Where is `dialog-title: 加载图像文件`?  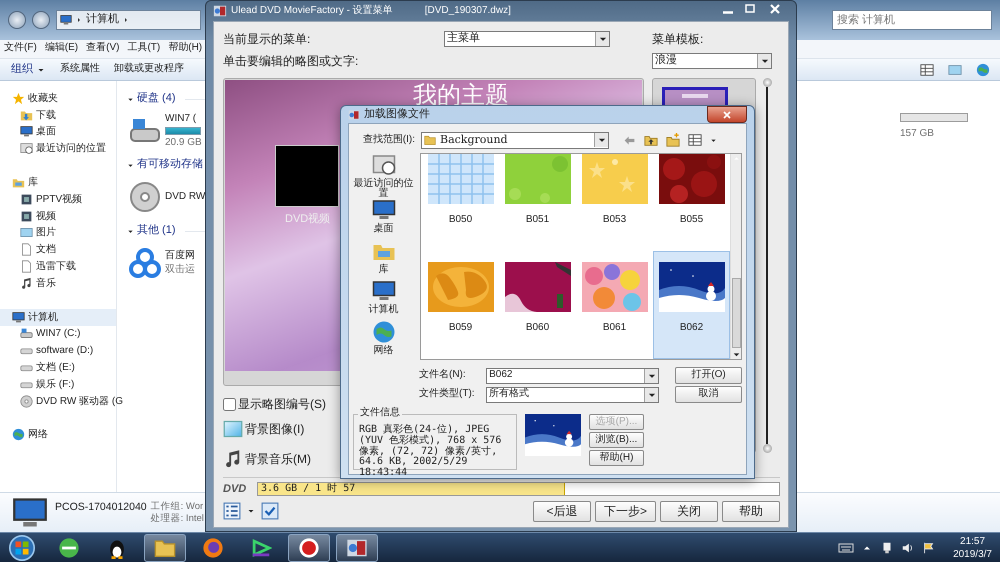
dialog-title: 加载图像文件 is located at coordinates (397, 115).